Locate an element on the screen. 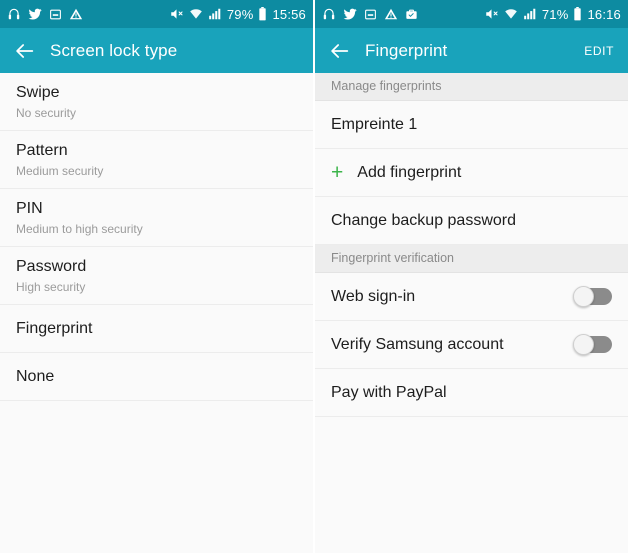 The width and height of the screenshot is (628, 553). status-bar-system-icons: 71% 16:16 is located at coordinates (552, 14).